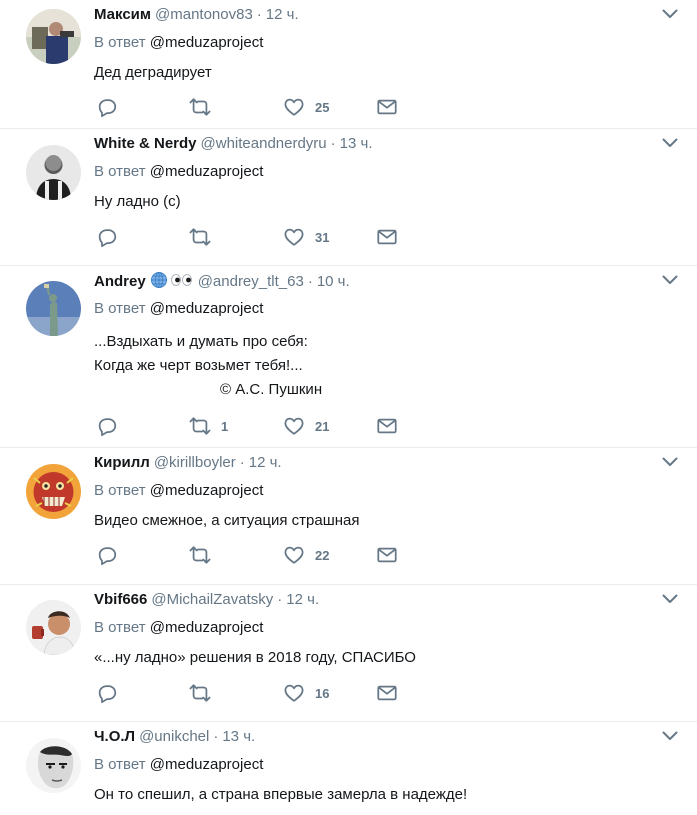  I want to click on like-button: 22, so click(306, 555).